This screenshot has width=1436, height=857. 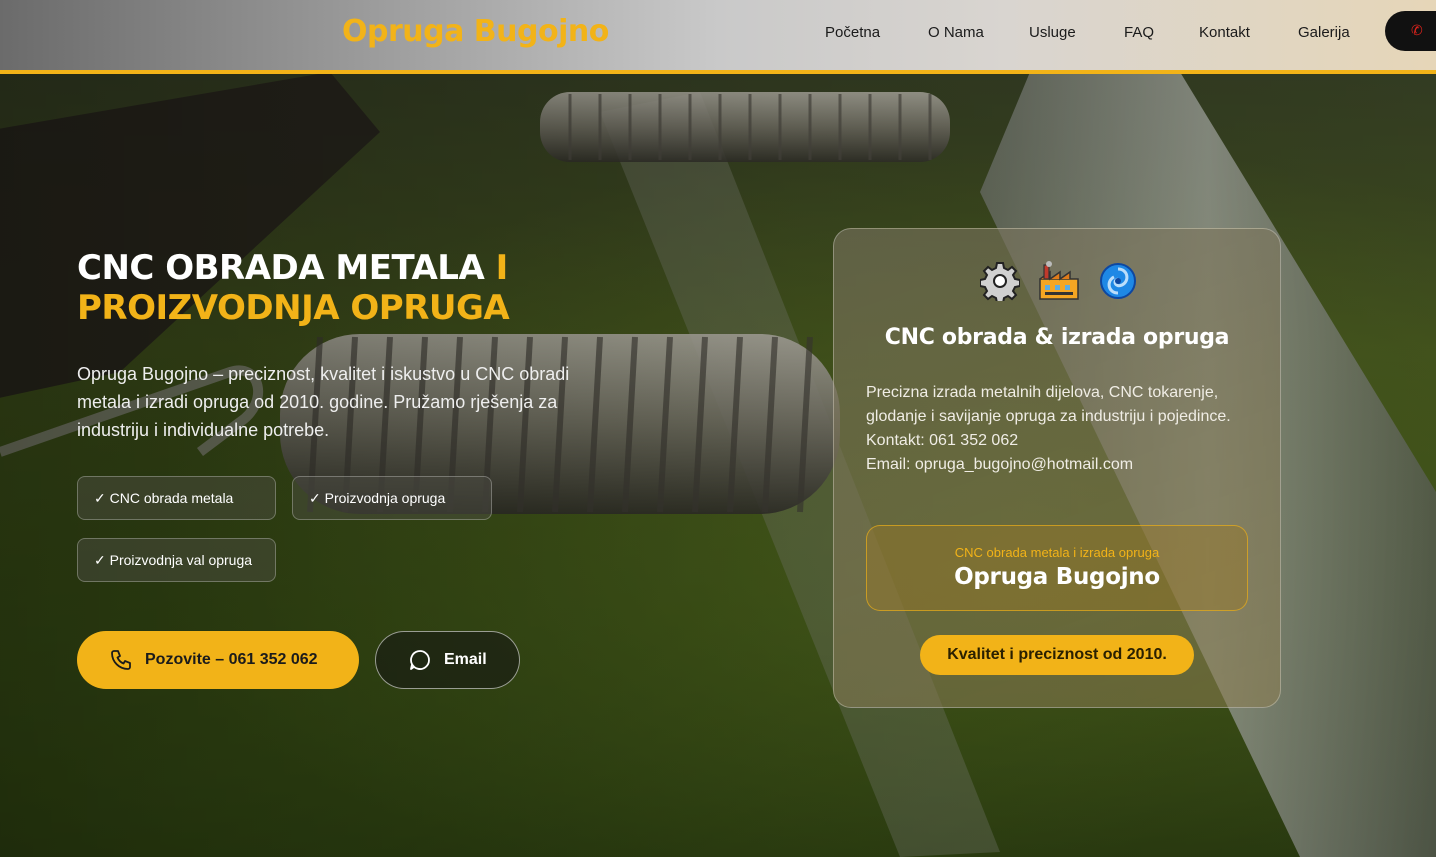 I want to click on hero-title-white: CNC OBRADA METALA, so click(x=286, y=268).